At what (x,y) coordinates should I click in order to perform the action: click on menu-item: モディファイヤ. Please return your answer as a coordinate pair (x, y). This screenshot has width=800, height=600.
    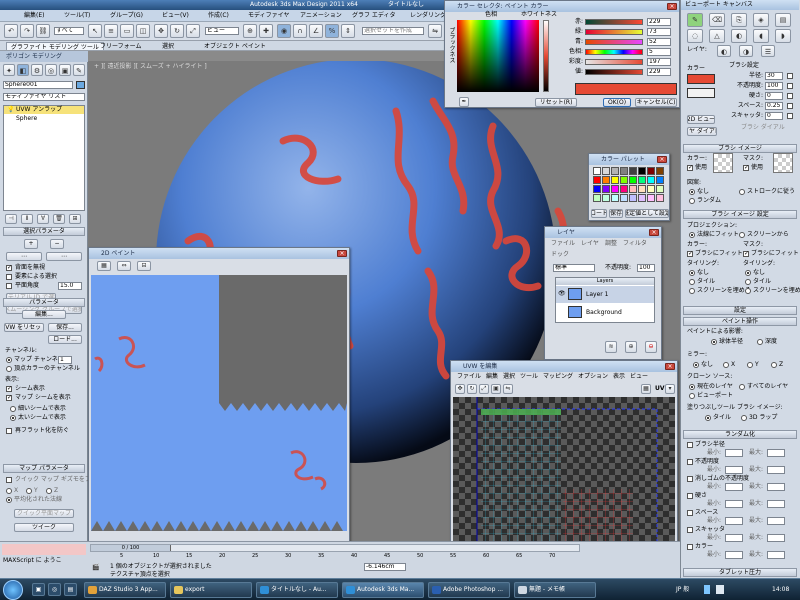
    Looking at the image, I should click on (268, 16).